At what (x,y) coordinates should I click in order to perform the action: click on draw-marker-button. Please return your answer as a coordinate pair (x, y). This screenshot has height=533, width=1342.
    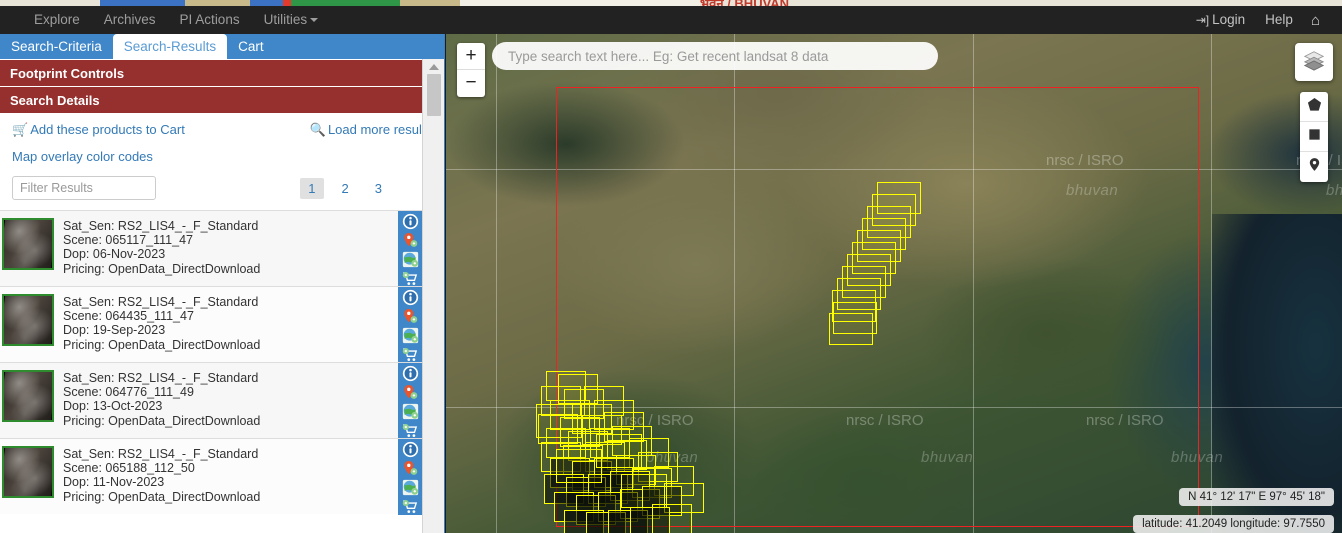
    Looking at the image, I should click on (1314, 167).